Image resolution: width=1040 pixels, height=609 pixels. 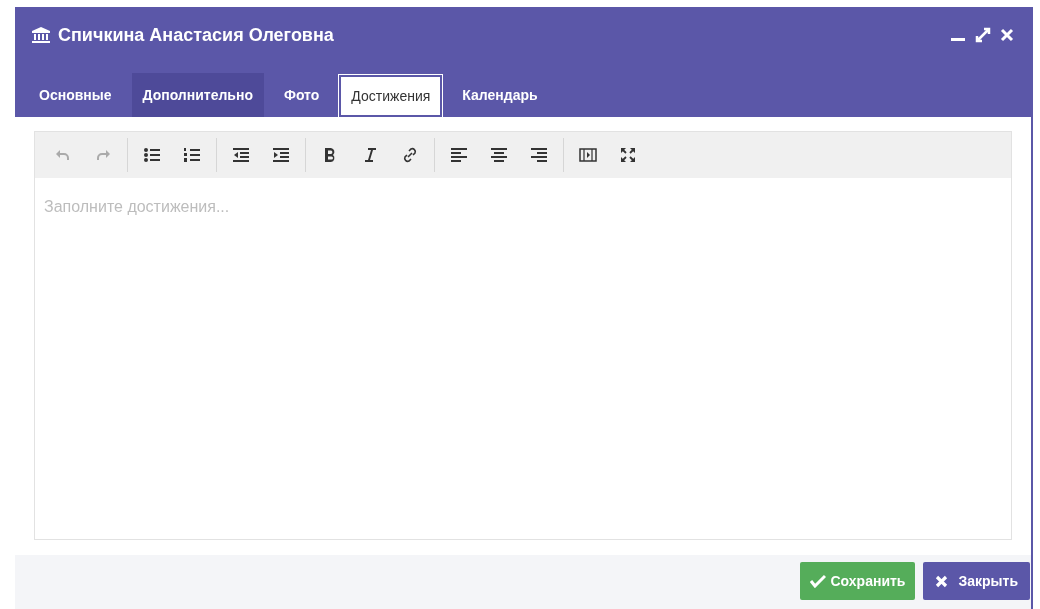 What do you see at coordinates (196, 35) in the screenshot?
I see `window-title: Спичкина Анастасия Олеговна` at bounding box center [196, 35].